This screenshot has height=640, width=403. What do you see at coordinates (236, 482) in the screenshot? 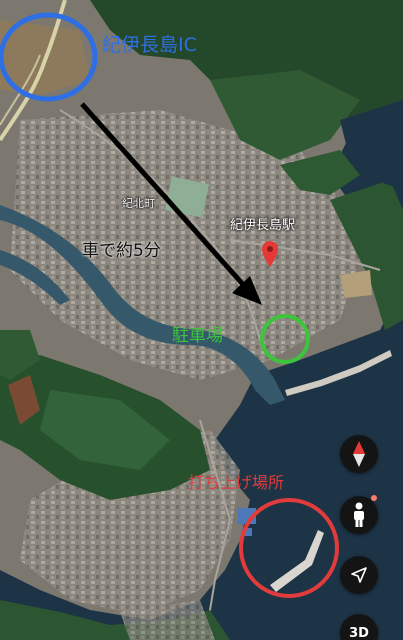
I see `launch-site-label: 打ち上げ場所` at bounding box center [236, 482].